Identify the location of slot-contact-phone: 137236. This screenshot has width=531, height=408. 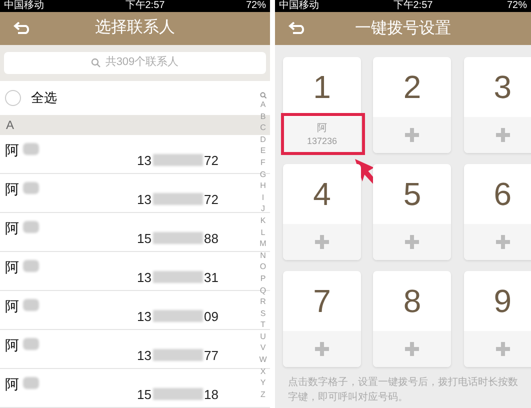
(322, 141).